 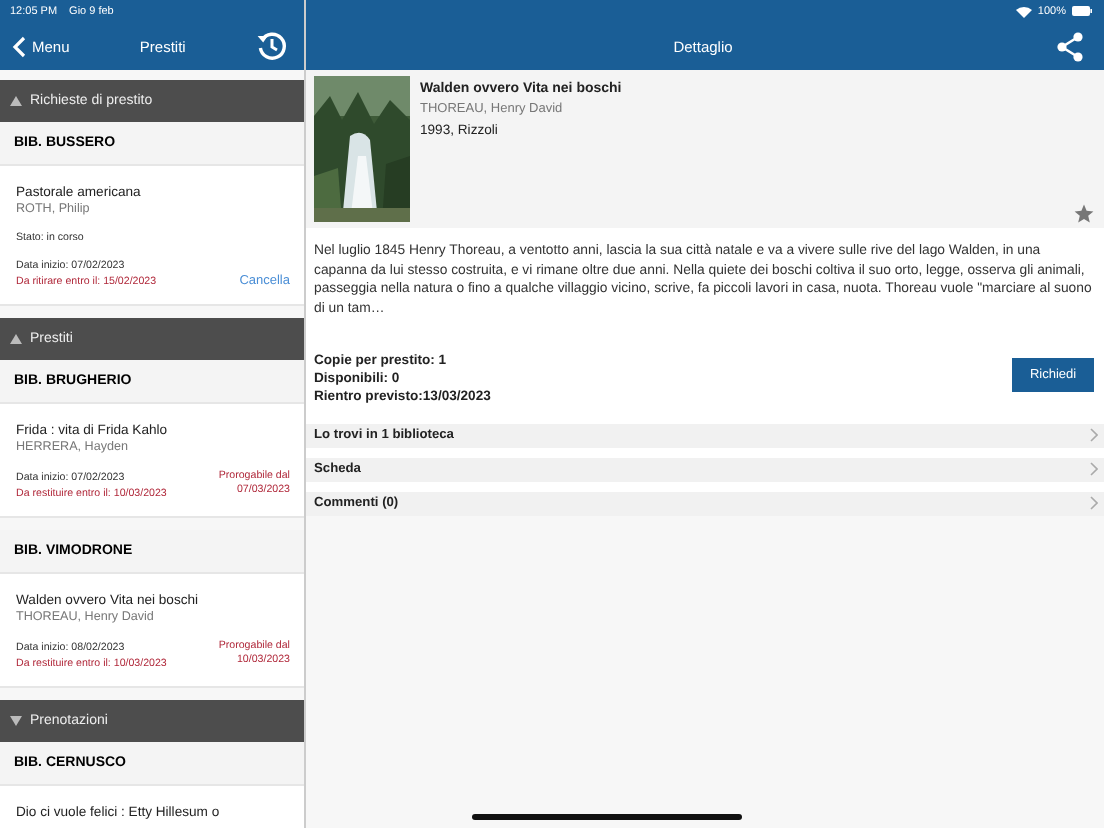 What do you see at coordinates (1023, 11) in the screenshot?
I see `wifi-icon` at bounding box center [1023, 11].